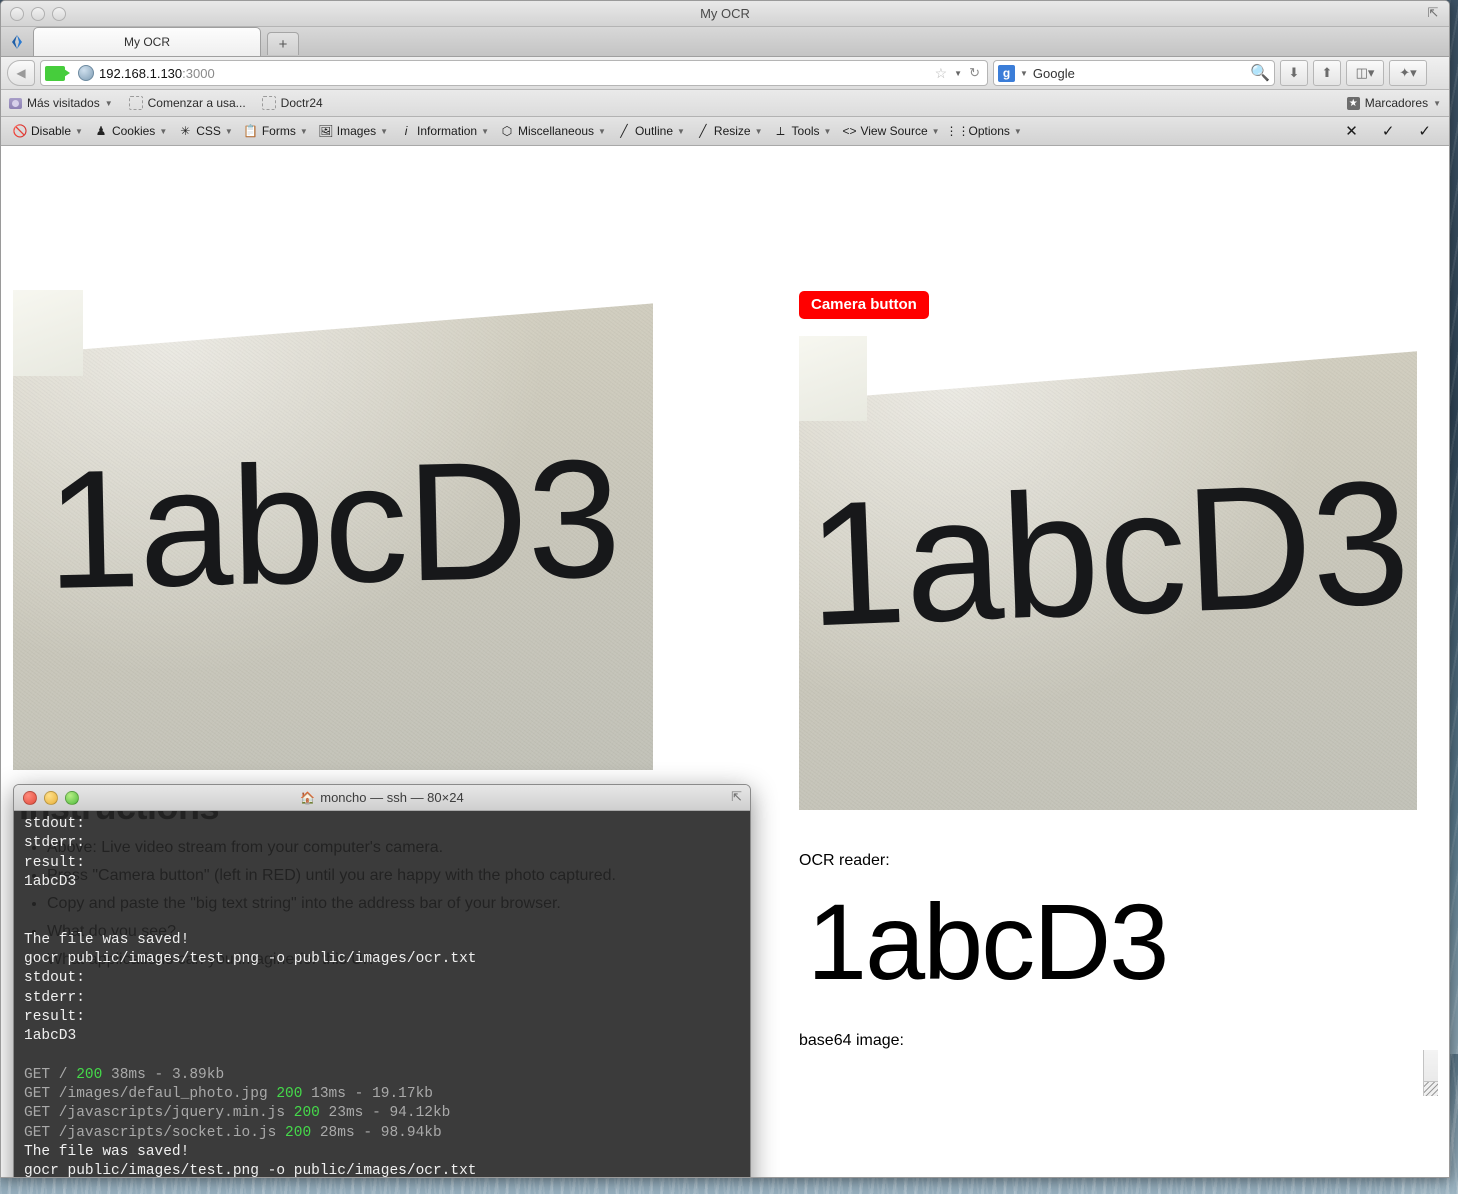 Image resolution: width=1458 pixels, height=1194 pixels. I want to click on devtool-information: i Information ▼, so click(445, 131).